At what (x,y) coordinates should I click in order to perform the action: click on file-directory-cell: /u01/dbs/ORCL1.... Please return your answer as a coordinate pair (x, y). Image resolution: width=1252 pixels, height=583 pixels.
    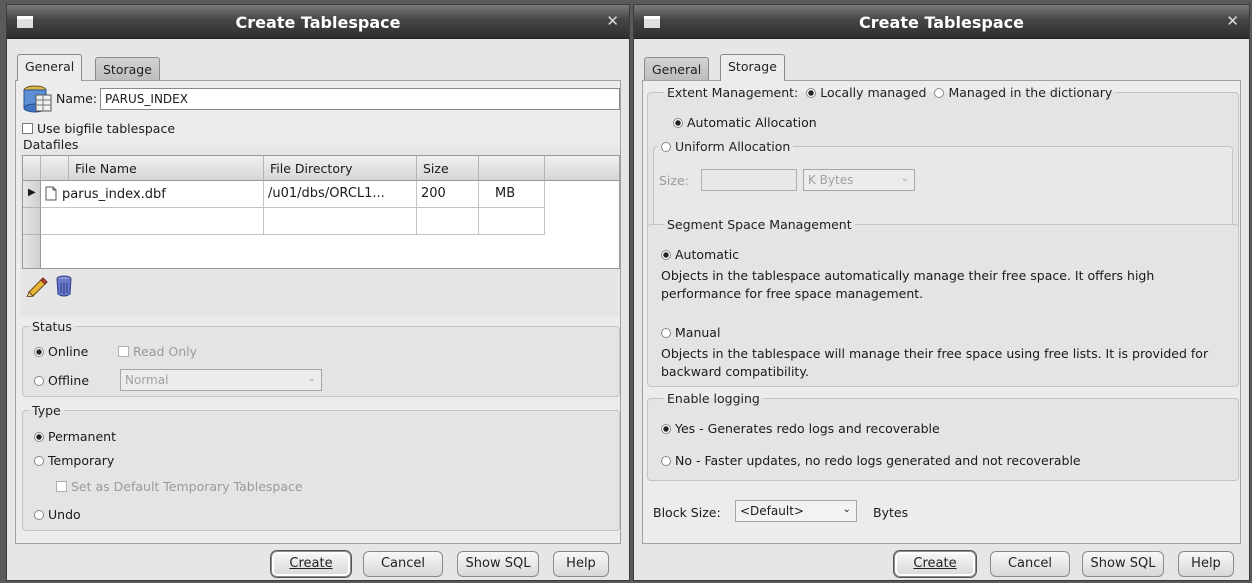
    Looking at the image, I should click on (340, 194).